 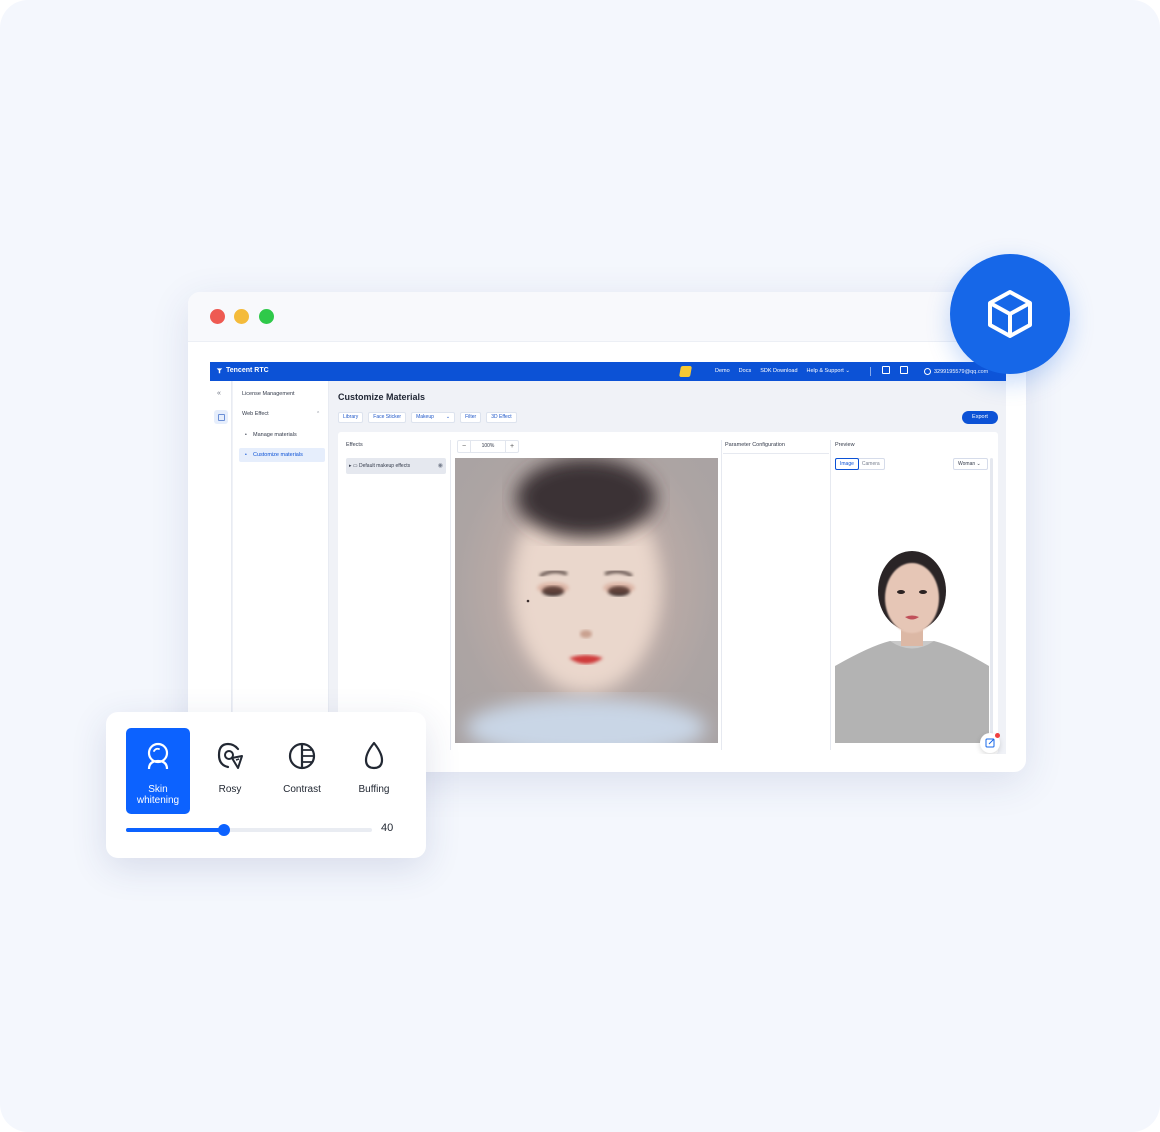 What do you see at coordinates (607, 317) in the screenshot?
I see `window-title-bar` at bounding box center [607, 317].